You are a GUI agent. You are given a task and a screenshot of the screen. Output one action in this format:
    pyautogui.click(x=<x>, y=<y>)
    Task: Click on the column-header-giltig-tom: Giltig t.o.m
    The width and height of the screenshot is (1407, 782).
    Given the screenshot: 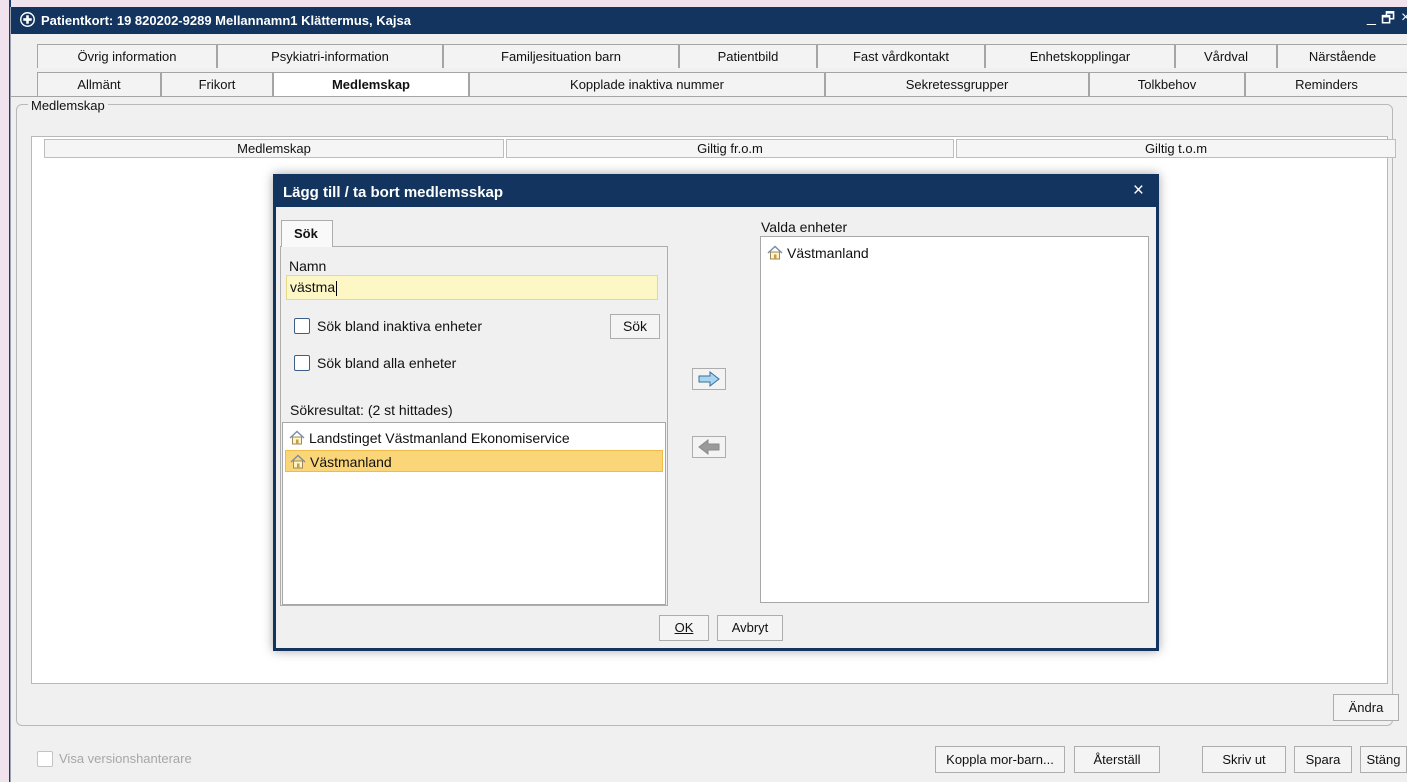 What is the action you would take?
    pyautogui.click(x=1176, y=148)
    